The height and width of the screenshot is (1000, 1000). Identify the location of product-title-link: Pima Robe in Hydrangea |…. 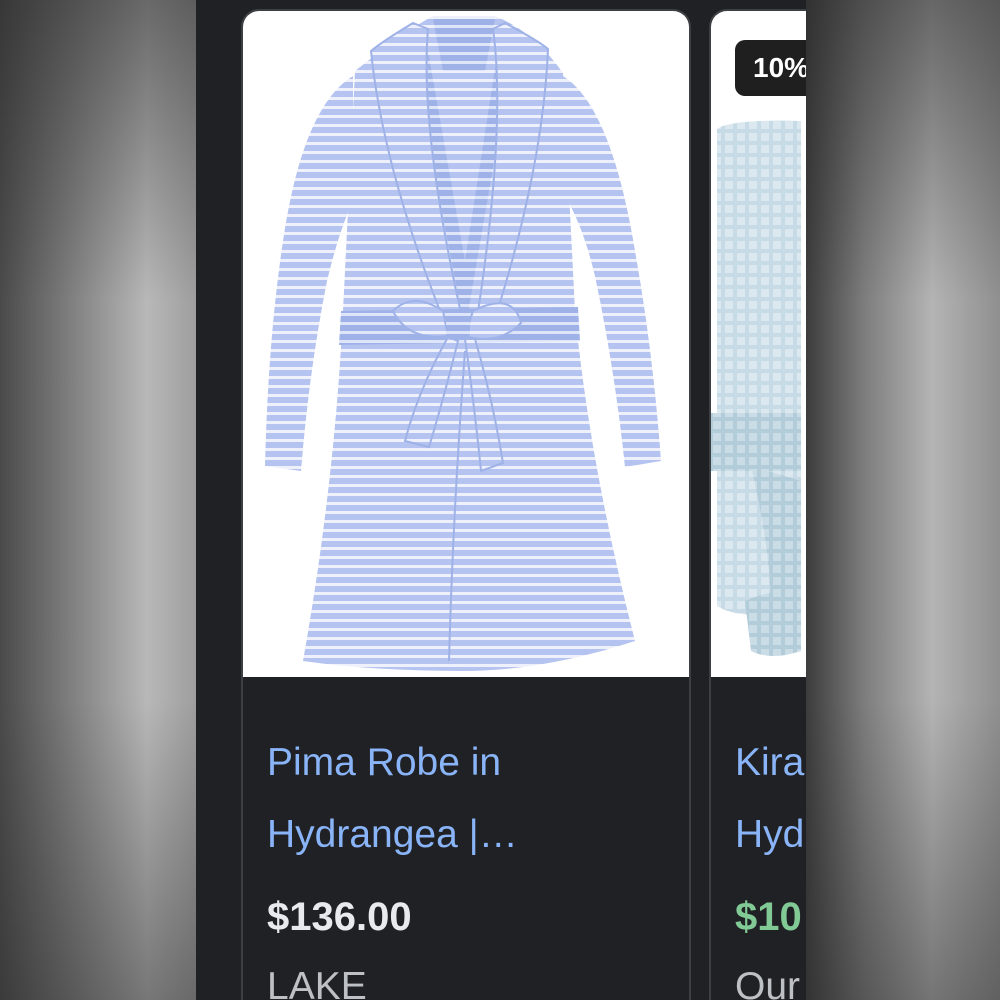
(462, 799).